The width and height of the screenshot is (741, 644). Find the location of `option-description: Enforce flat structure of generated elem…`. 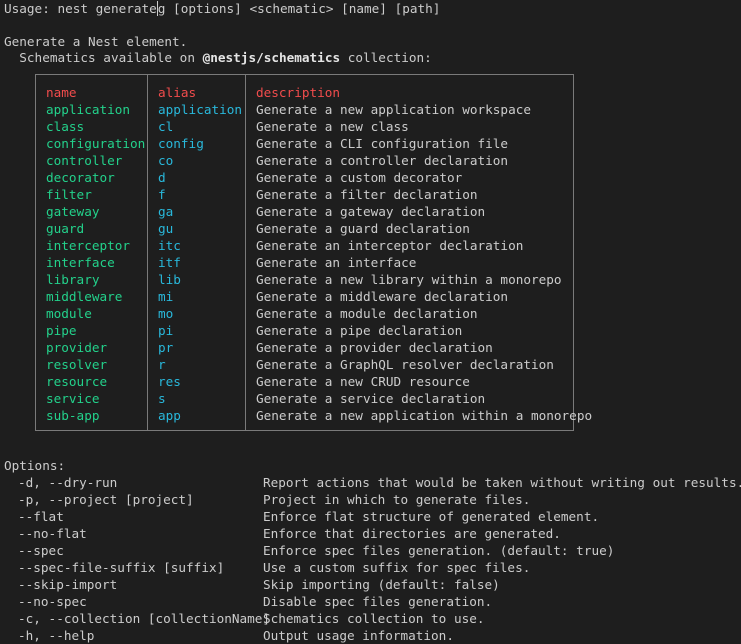

option-description: Enforce flat structure of generated elem… is located at coordinates (431, 516).